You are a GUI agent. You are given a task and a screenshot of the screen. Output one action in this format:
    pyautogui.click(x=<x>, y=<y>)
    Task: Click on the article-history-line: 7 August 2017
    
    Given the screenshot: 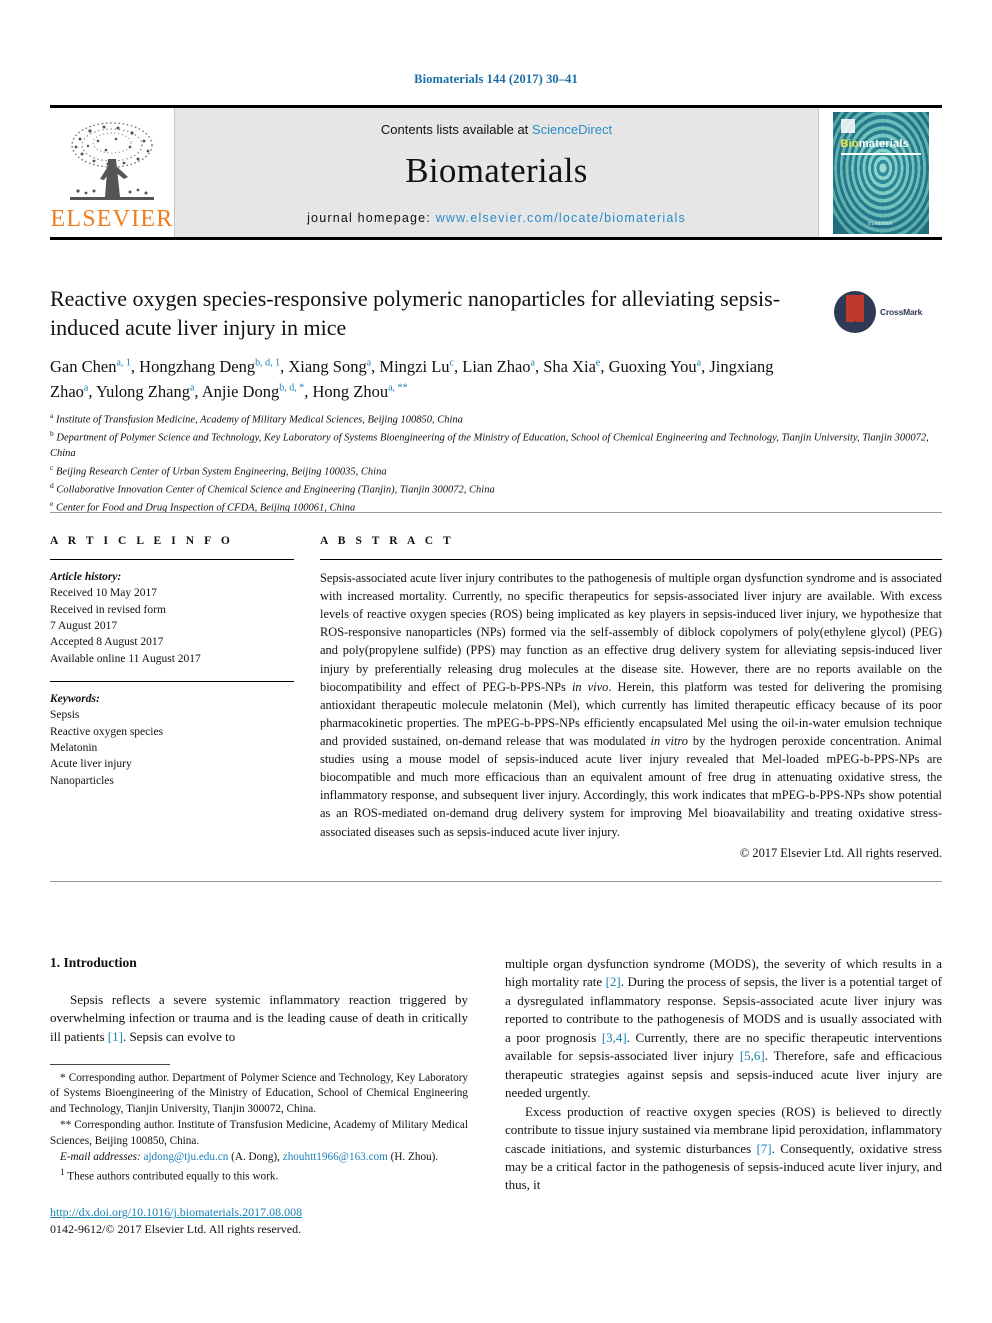 What is the action you would take?
    pyautogui.click(x=84, y=625)
    